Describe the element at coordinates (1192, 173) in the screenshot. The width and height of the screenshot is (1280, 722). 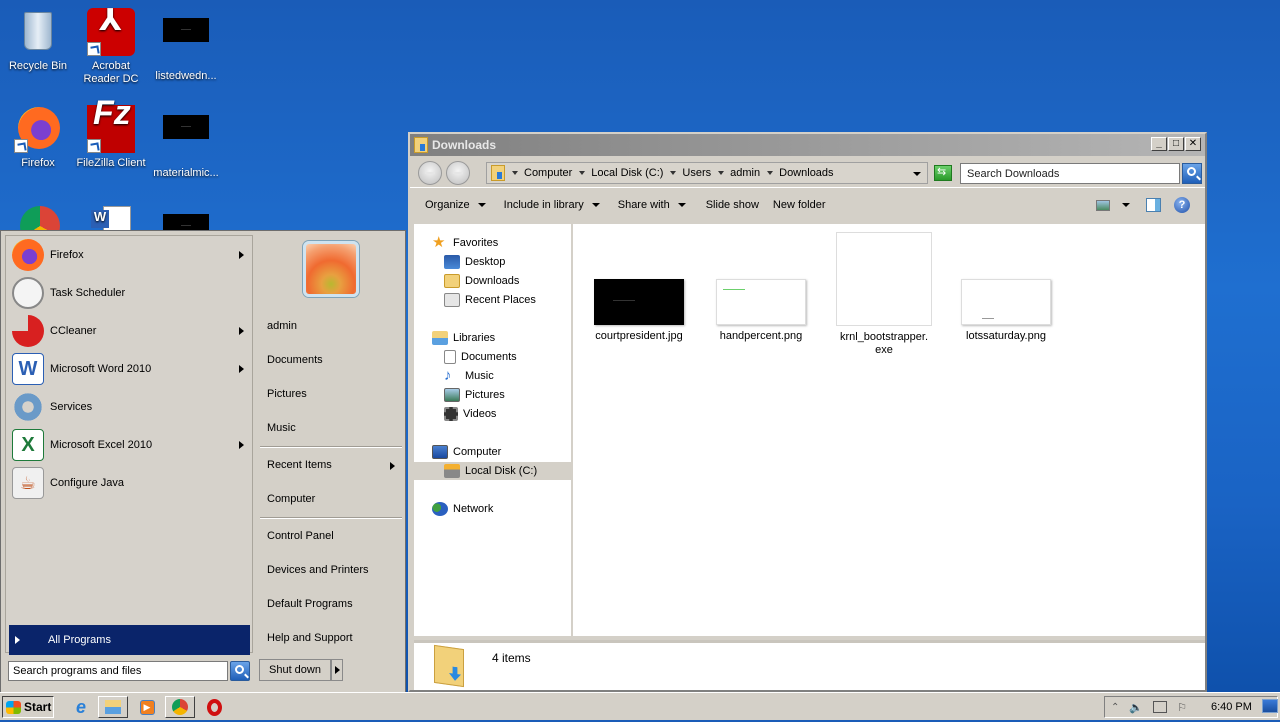
I see `search-button` at that location.